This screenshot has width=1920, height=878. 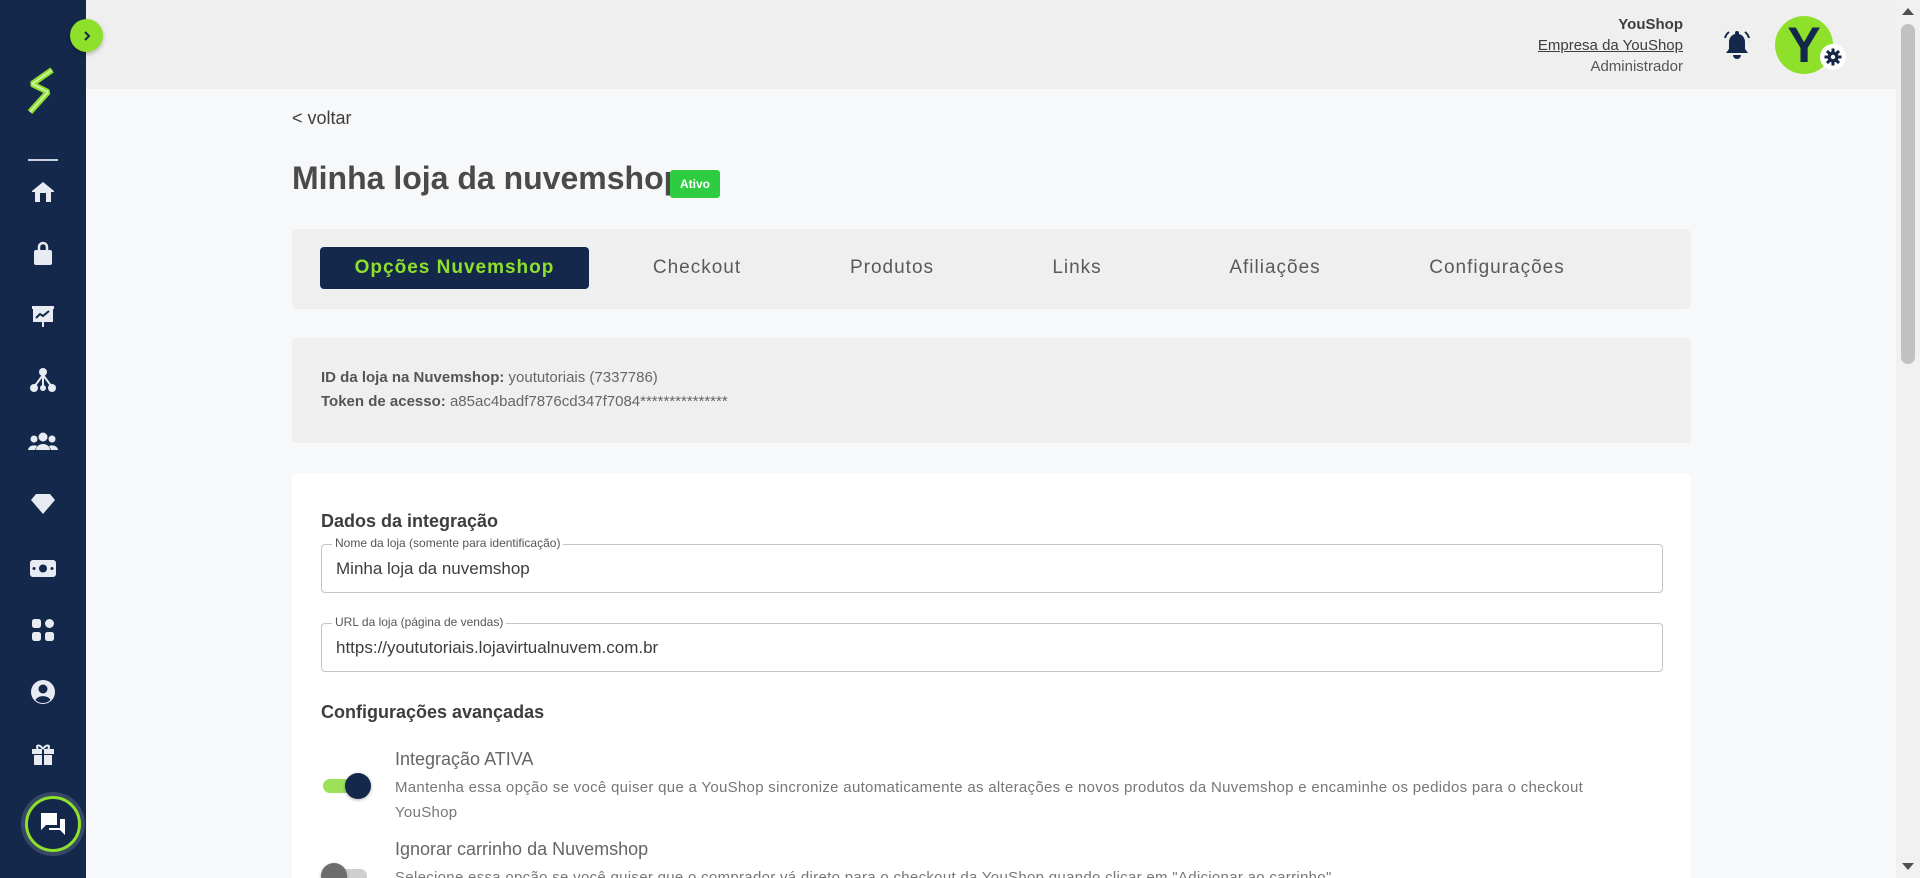 I want to click on advanced-section-title: Configurações avançadas, so click(x=433, y=712).